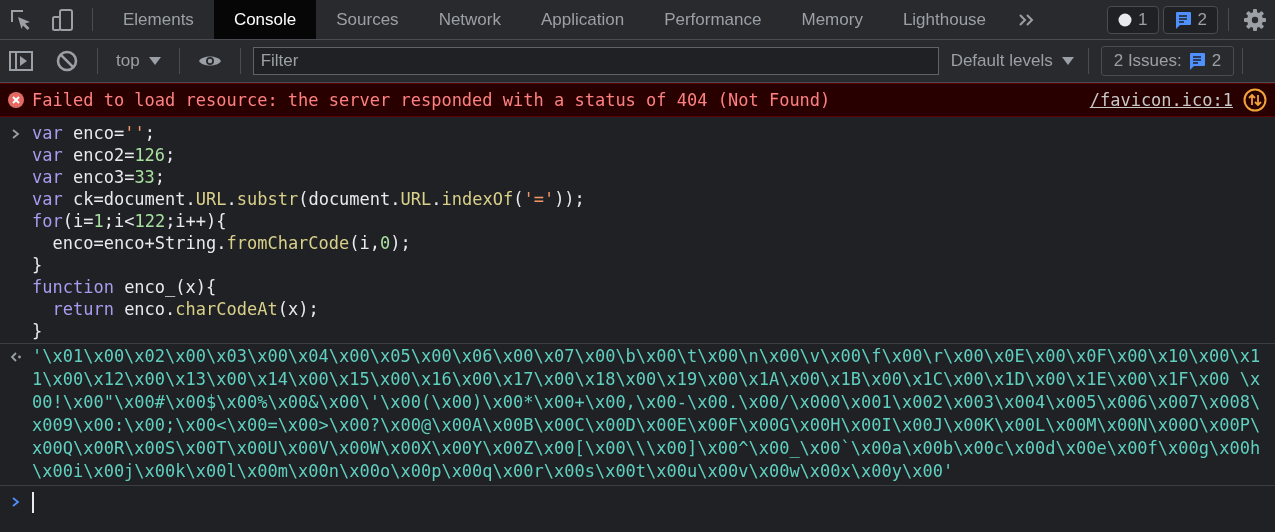 The image size is (1275, 532). I want to click on code-line: var enco2=126;, so click(104, 155).